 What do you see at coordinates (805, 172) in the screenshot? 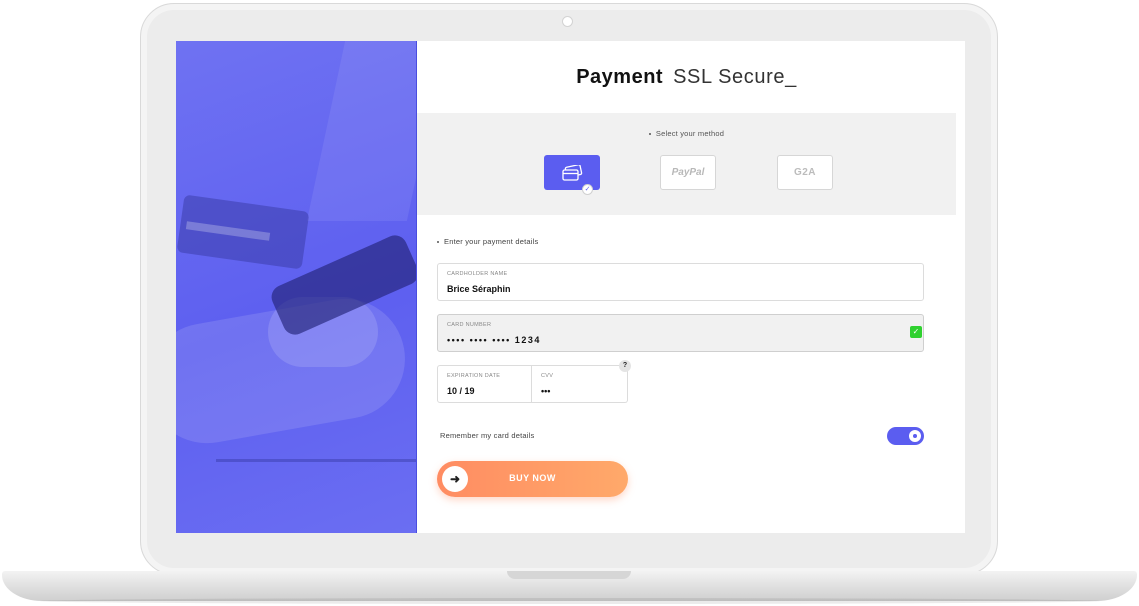
I see `method-g2a-button: G2A` at bounding box center [805, 172].